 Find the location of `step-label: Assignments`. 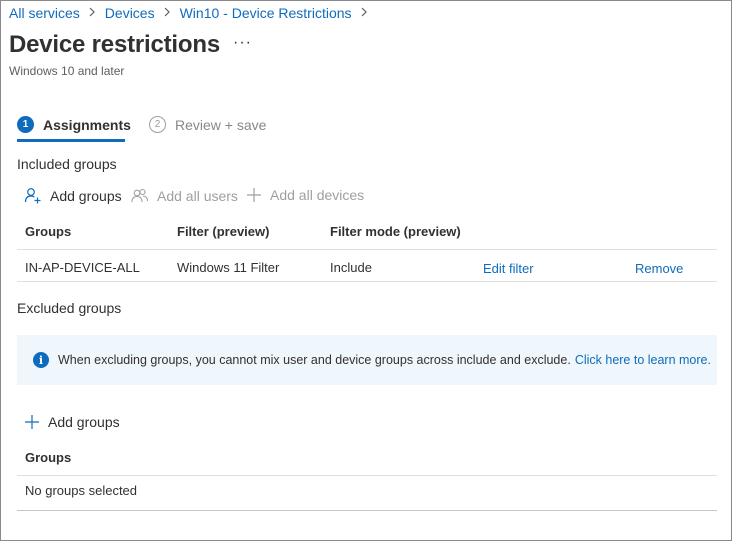

step-label: Assignments is located at coordinates (87, 124).